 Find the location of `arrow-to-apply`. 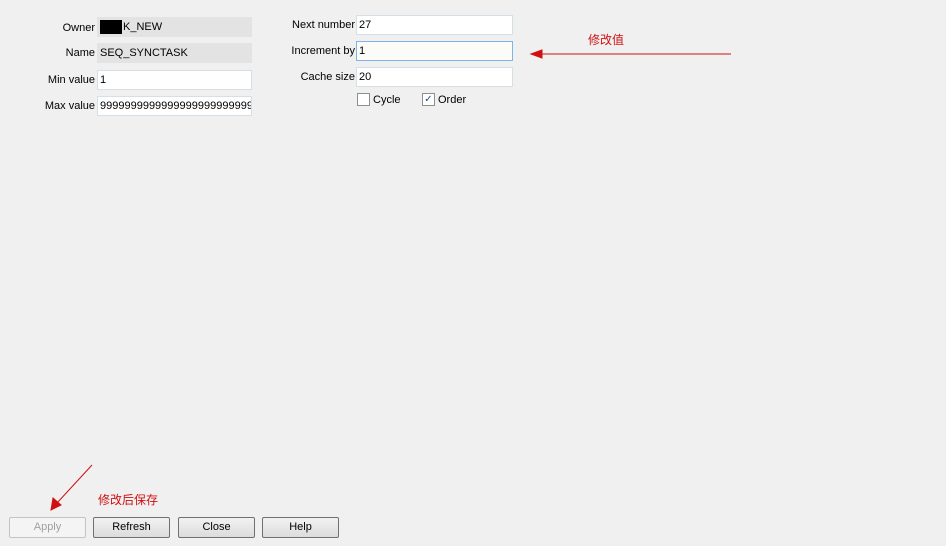

arrow-to-apply is located at coordinates (71, 487).